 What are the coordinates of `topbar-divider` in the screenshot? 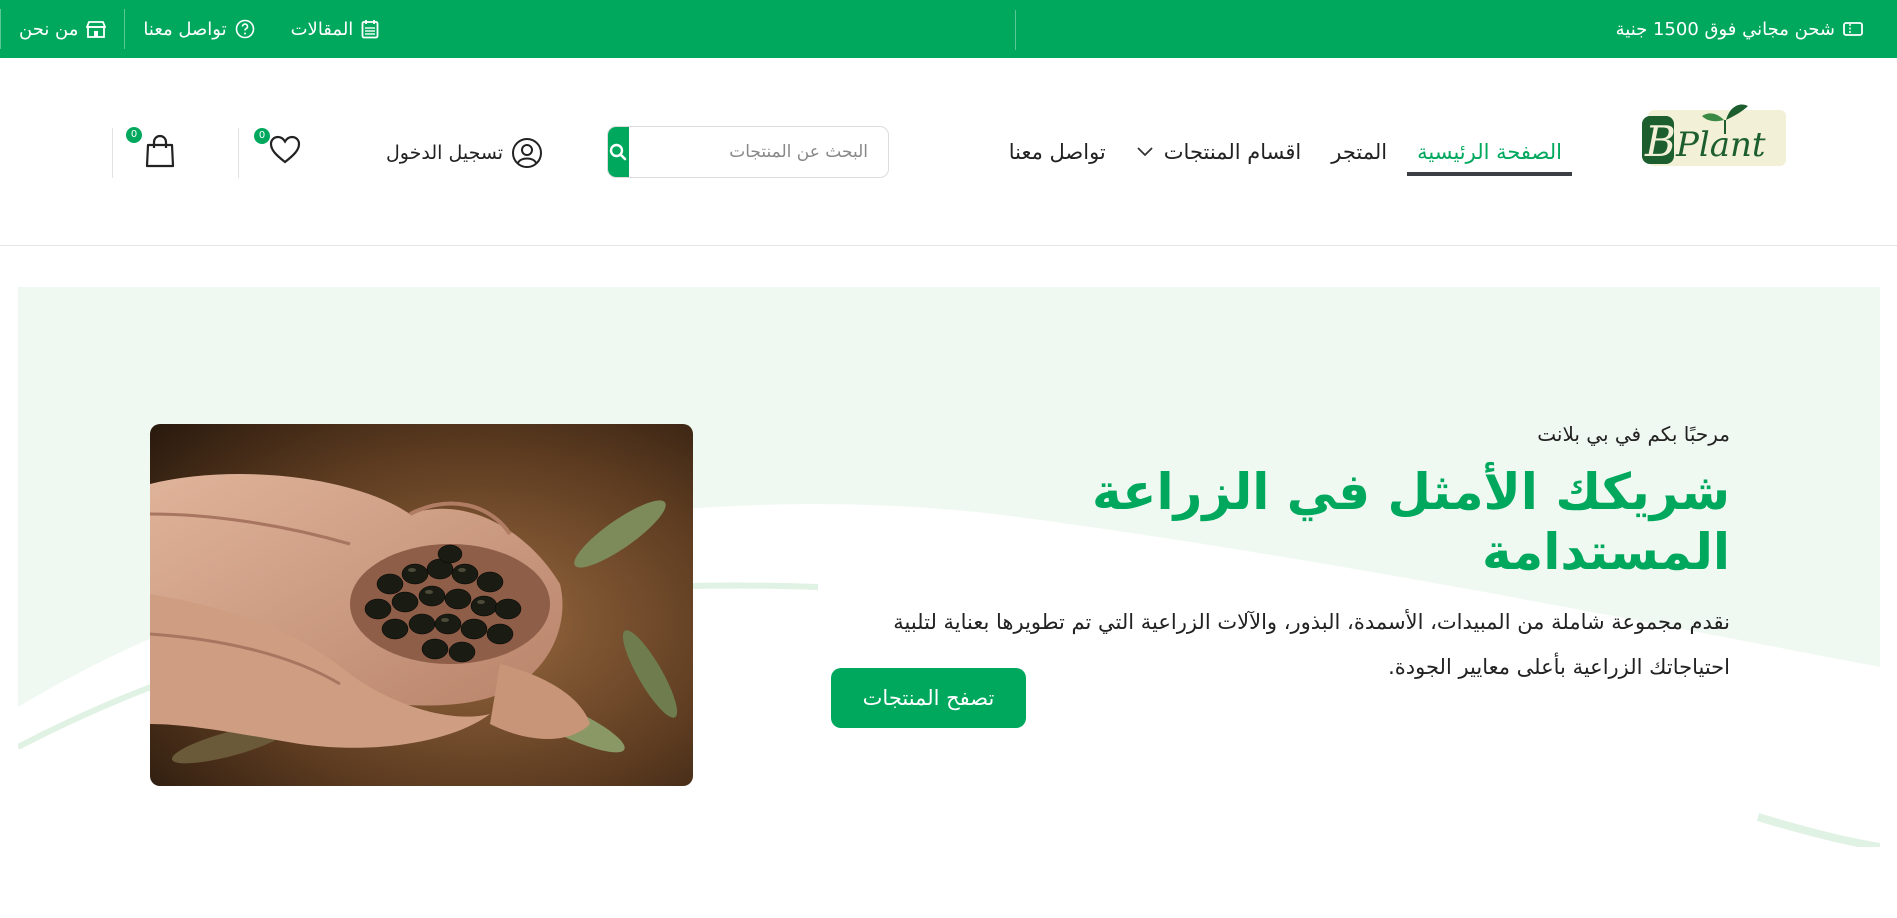 It's located at (1015, 30).